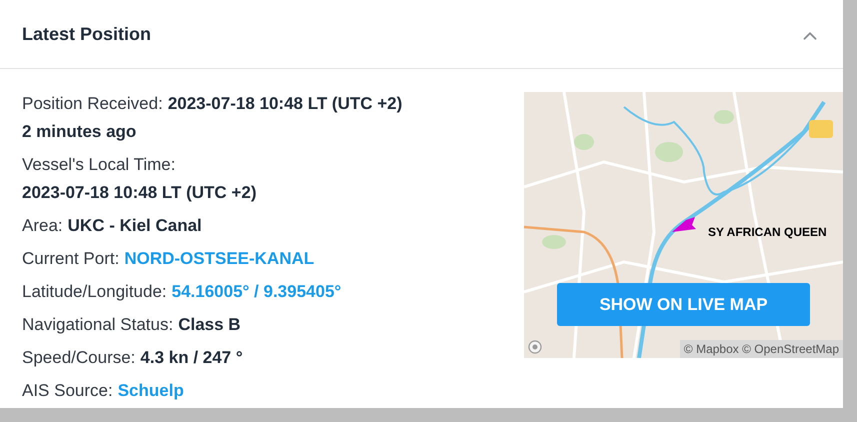  I want to click on field-label: Speed/Course:, so click(79, 358).